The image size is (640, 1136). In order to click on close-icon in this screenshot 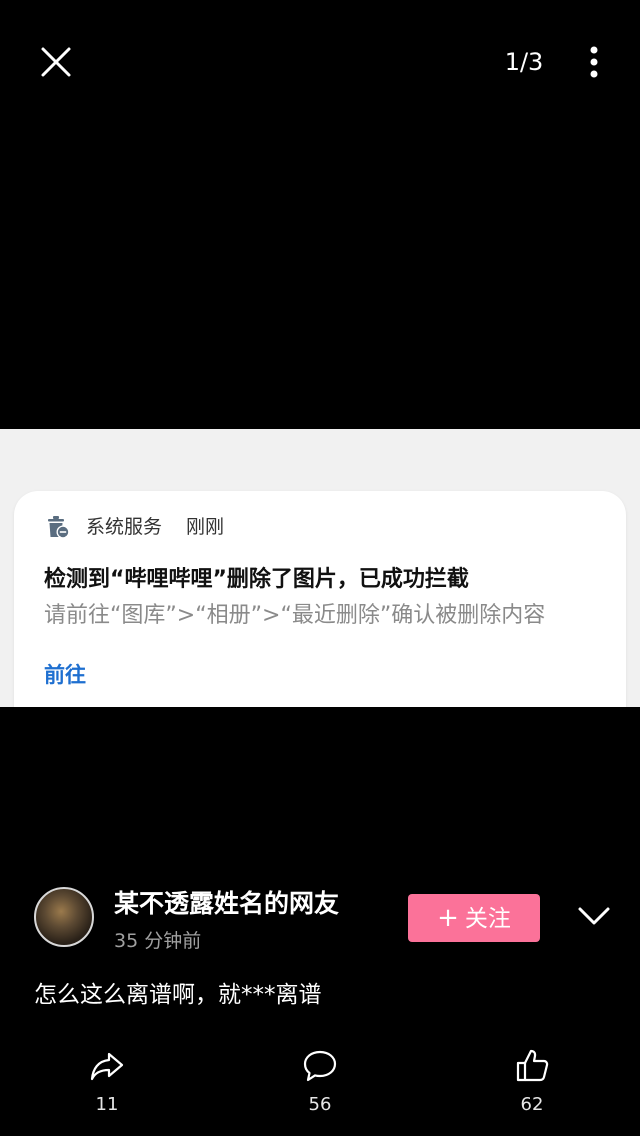, I will do `click(56, 62)`.